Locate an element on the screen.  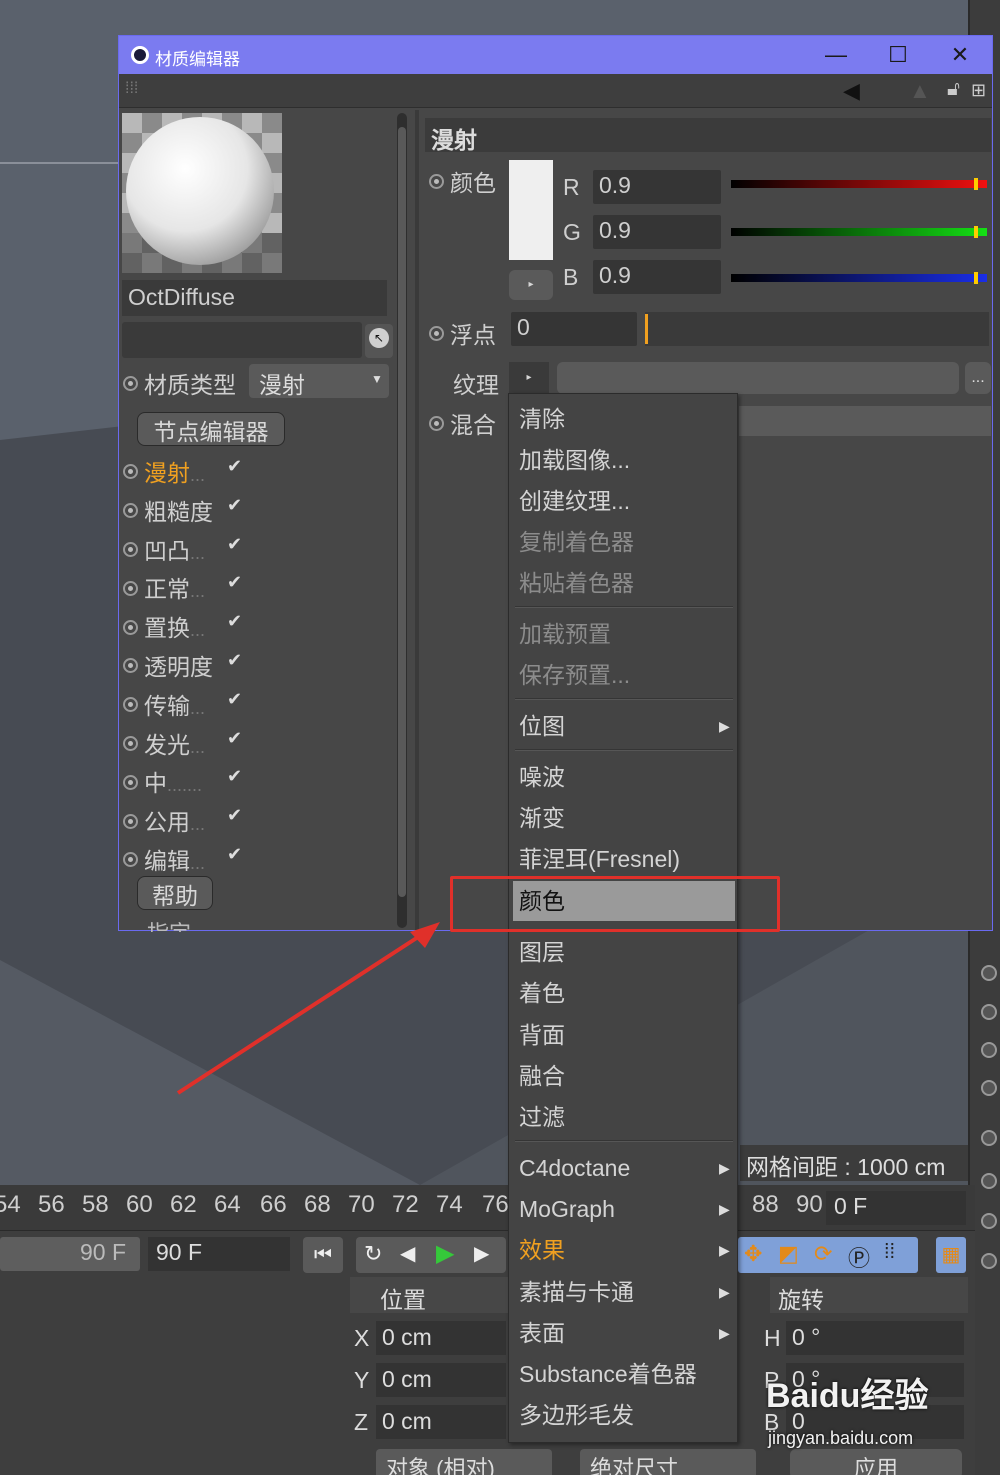
left-scrollbar is located at coordinates (402, 520).